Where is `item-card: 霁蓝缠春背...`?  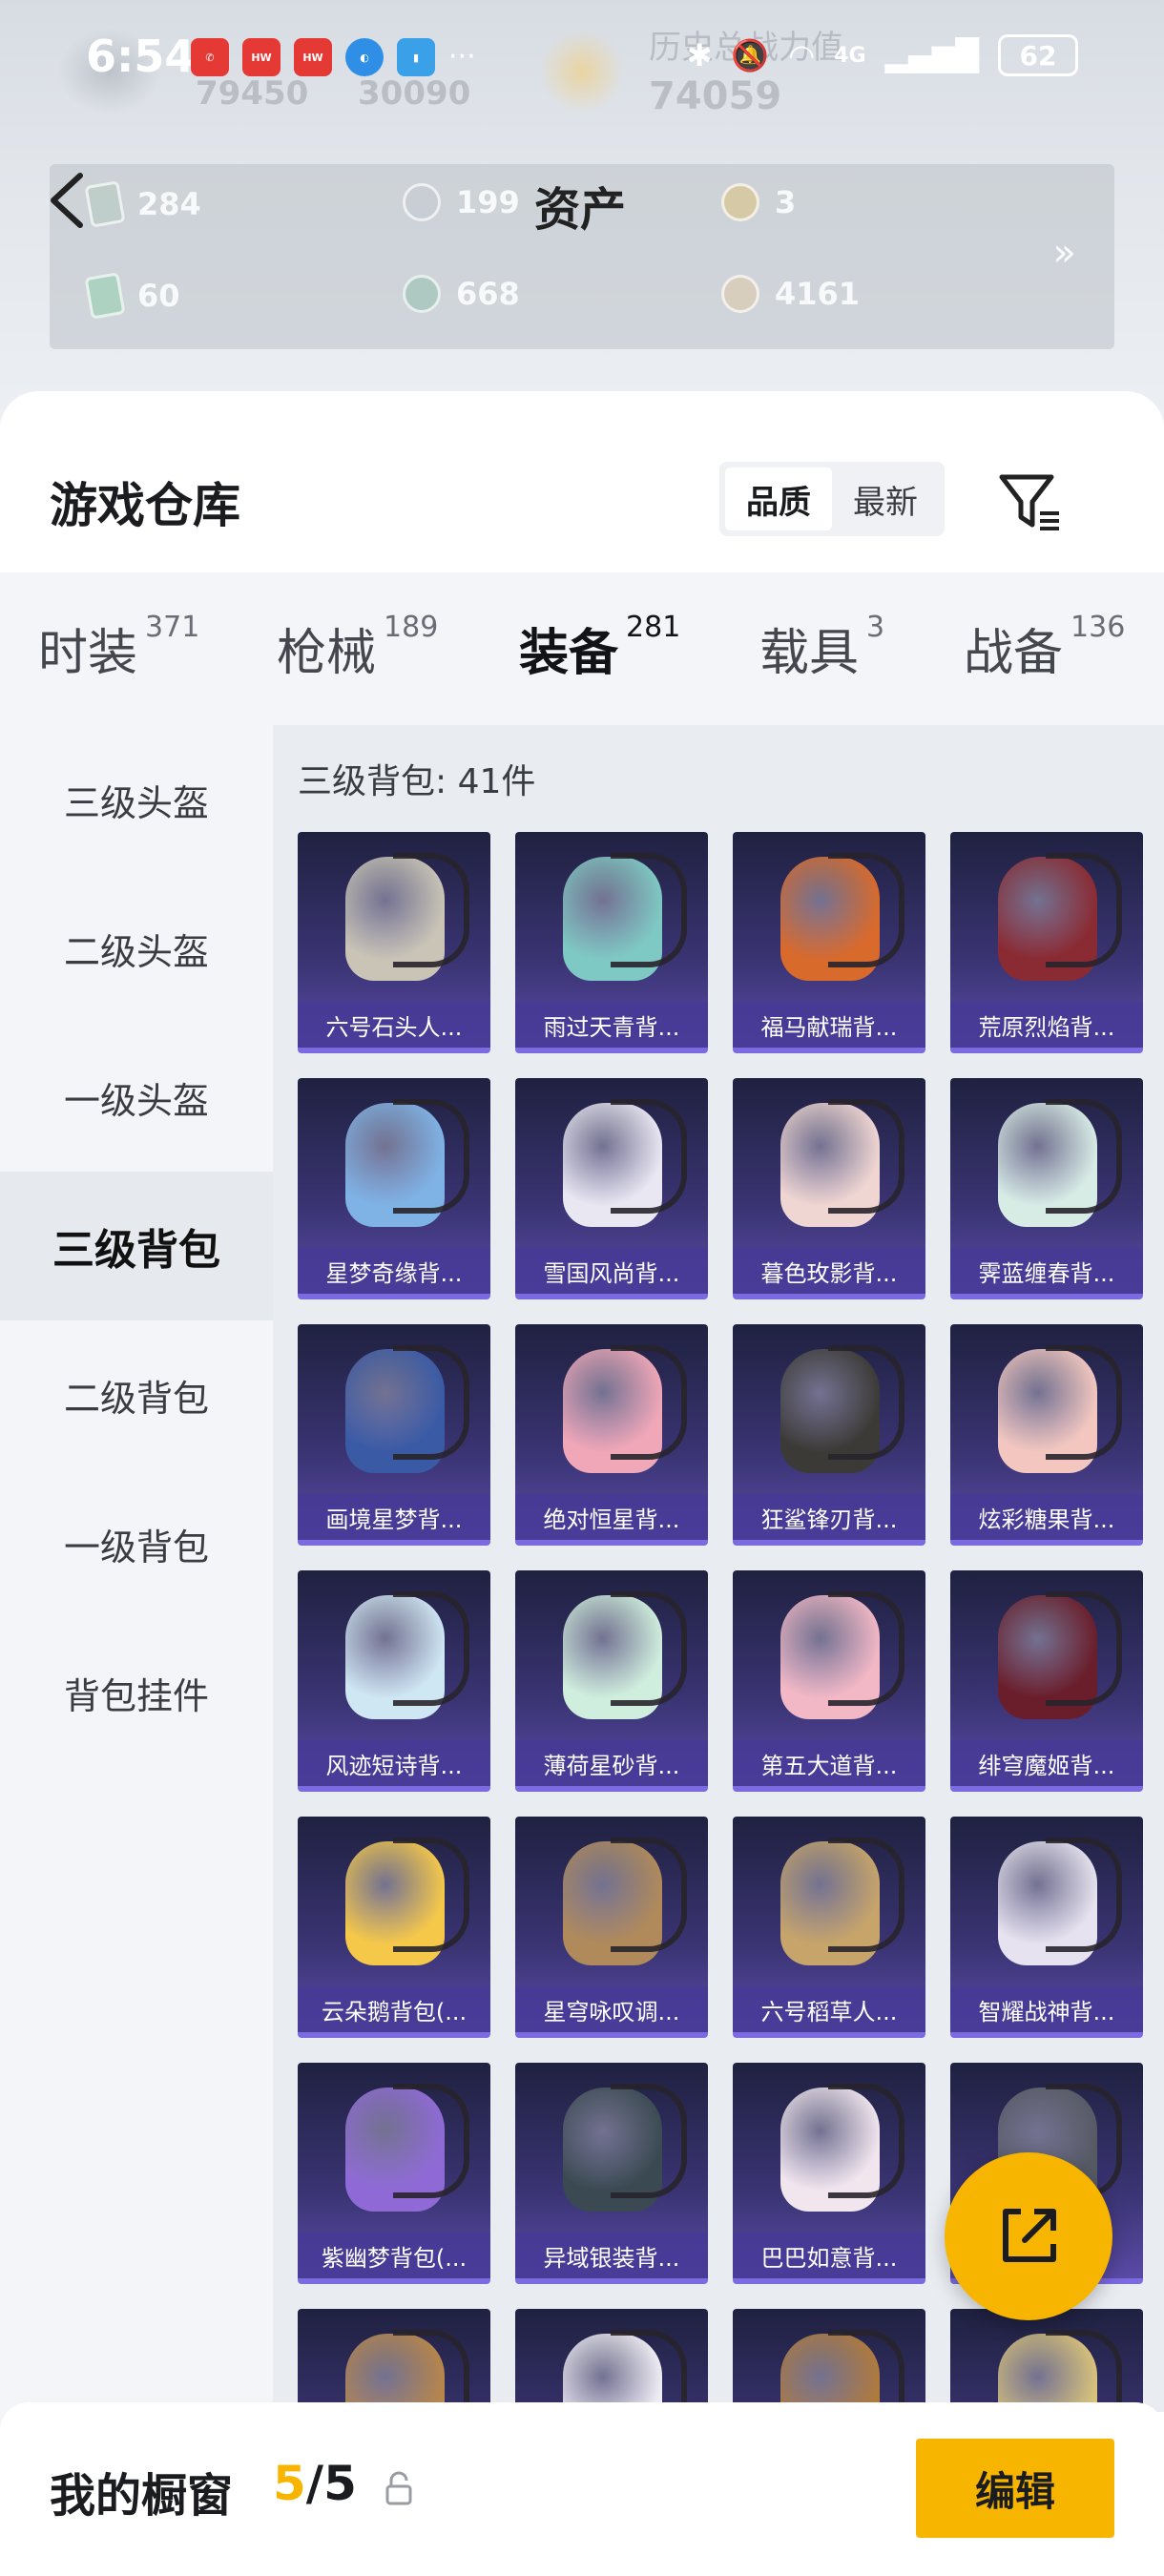
item-card: 霁蓝缠春背... is located at coordinates (1046, 1188).